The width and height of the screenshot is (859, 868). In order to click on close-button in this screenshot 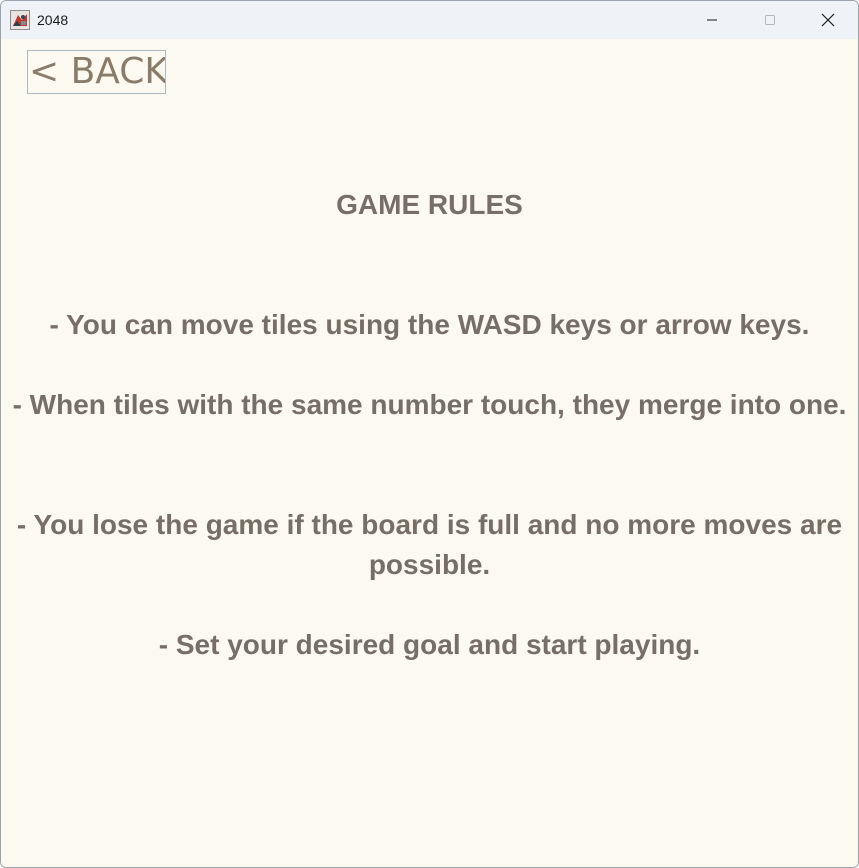, I will do `click(828, 20)`.